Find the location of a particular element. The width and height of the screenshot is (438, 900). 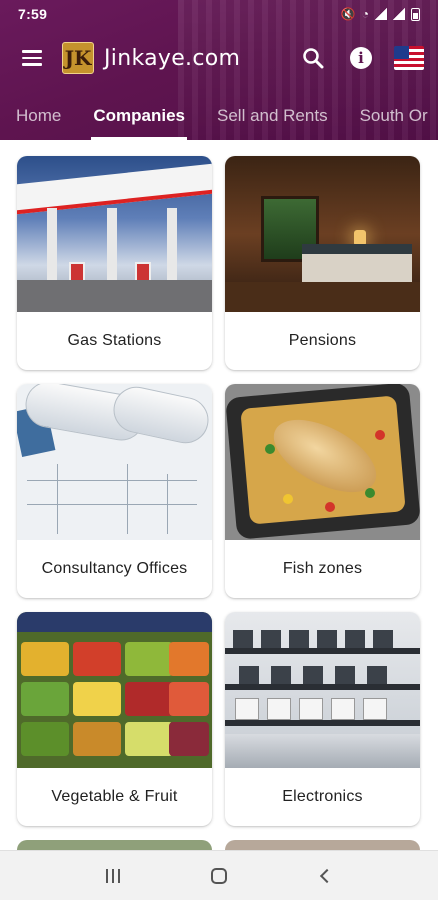

category-card-electronics: Electronics is located at coordinates (322, 719).